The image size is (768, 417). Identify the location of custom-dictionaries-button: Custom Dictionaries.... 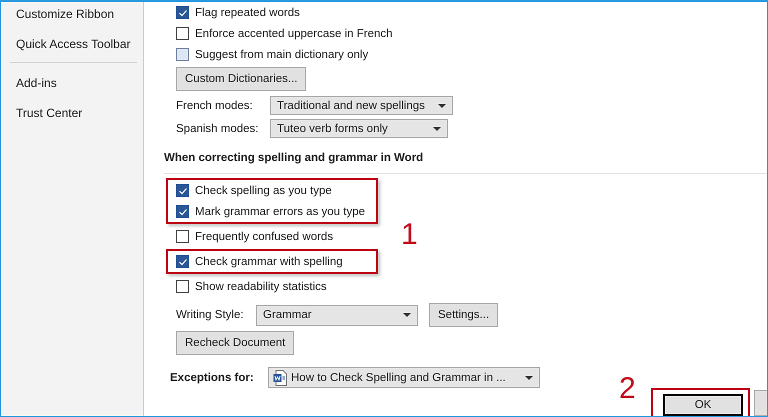
(241, 79).